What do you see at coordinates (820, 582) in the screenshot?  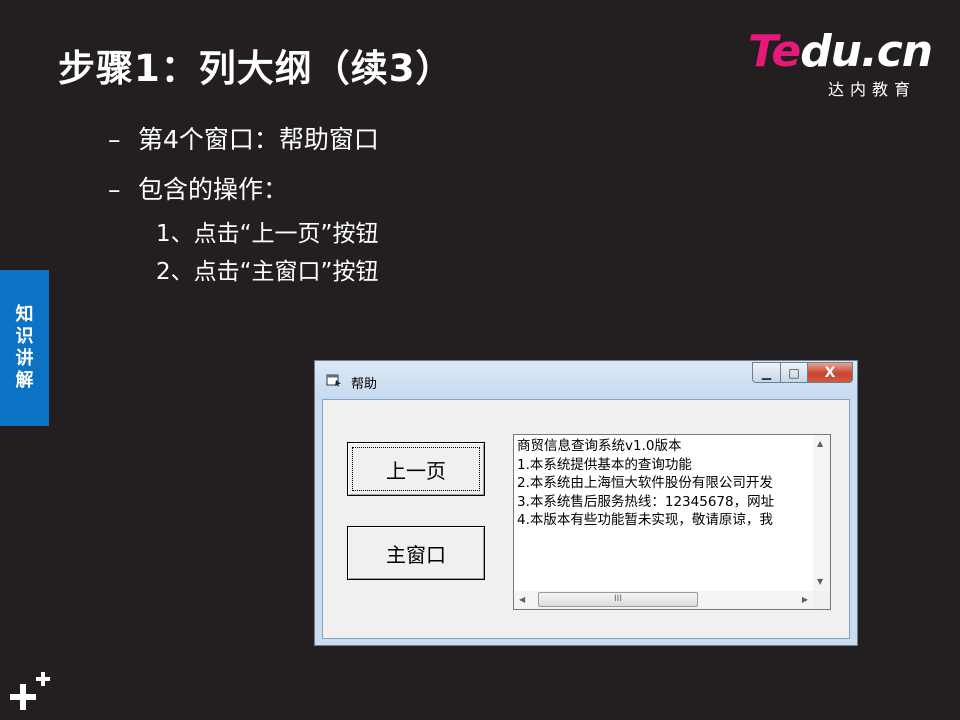 I see `scroll-down-icon: ▼` at bounding box center [820, 582].